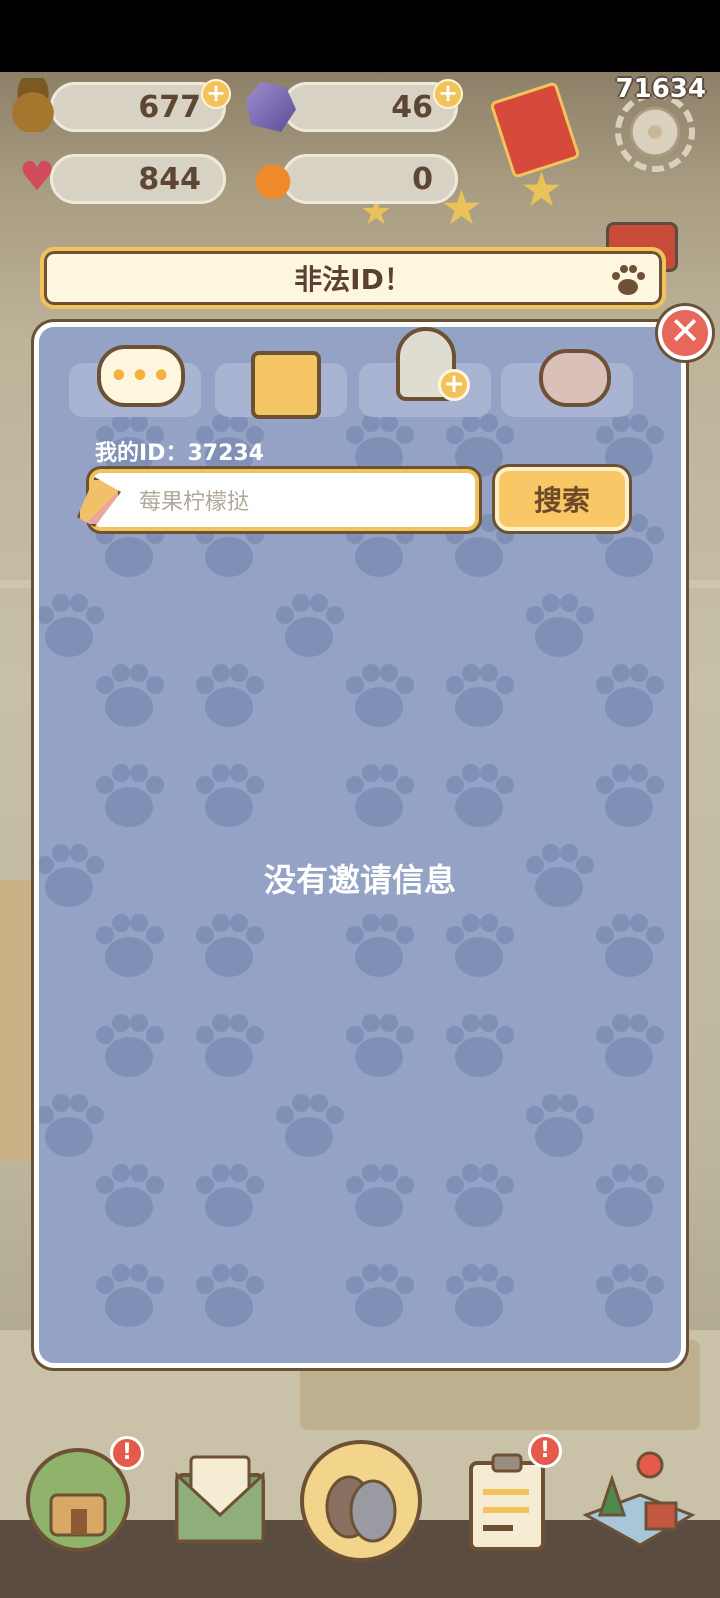 Image resolution: width=720 pixels, height=1598 pixels. Describe the element at coordinates (169, 107) in the screenshot. I see `acorn-value: 677` at that location.